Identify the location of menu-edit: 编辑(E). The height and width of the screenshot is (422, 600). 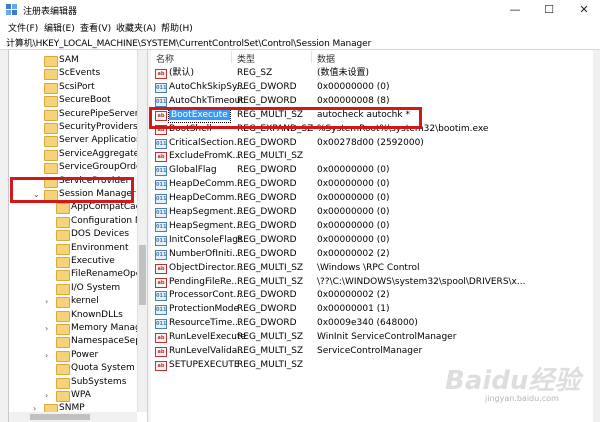
(59, 27).